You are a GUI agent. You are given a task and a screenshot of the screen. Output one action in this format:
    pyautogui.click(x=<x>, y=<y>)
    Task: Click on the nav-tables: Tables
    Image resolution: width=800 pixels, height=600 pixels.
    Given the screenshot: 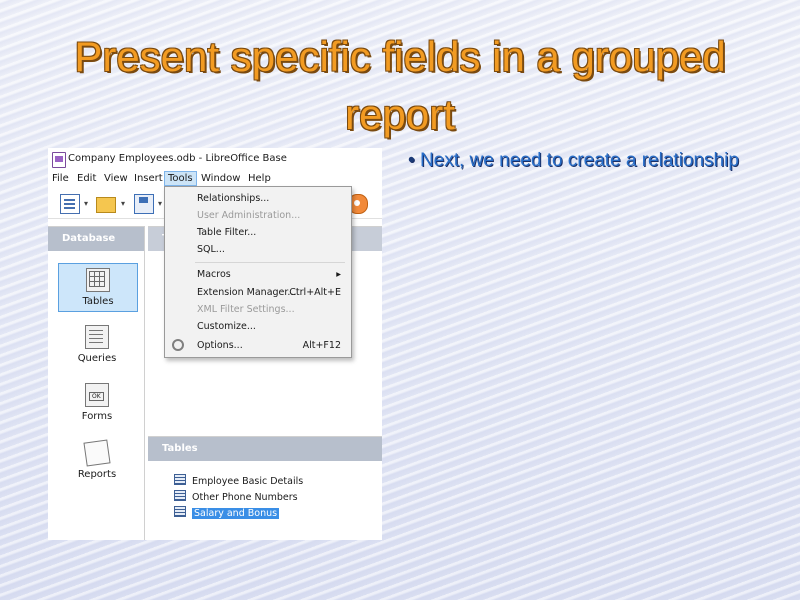 What is the action you would take?
    pyautogui.click(x=98, y=287)
    